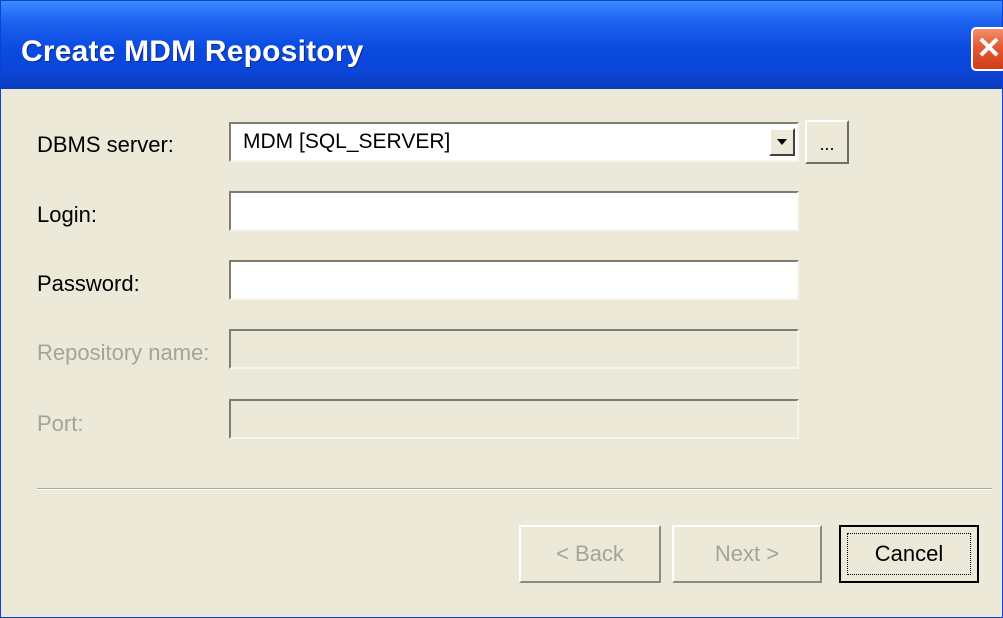 This screenshot has width=1003, height=618. I want to click on focus-rectangle, so click(909, 554).